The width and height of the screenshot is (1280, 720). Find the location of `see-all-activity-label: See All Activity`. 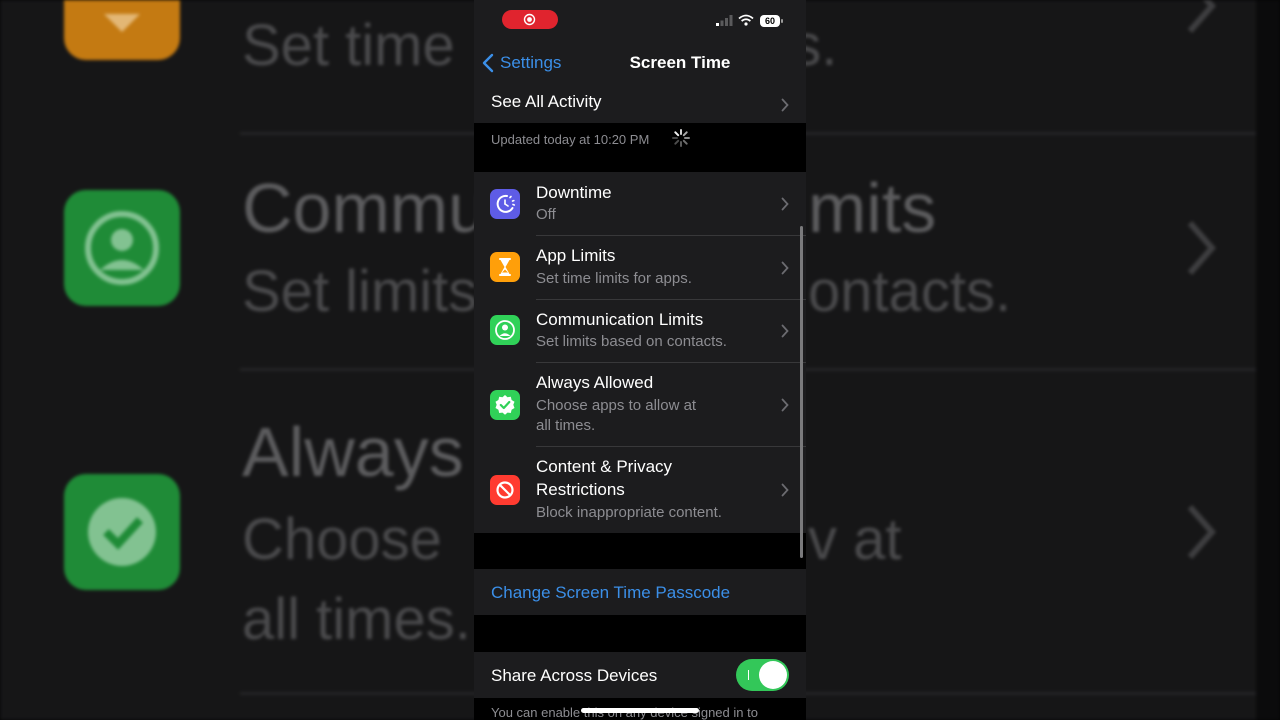

see-all-activity-label: See All Activity is located at coordinates (546, 101).